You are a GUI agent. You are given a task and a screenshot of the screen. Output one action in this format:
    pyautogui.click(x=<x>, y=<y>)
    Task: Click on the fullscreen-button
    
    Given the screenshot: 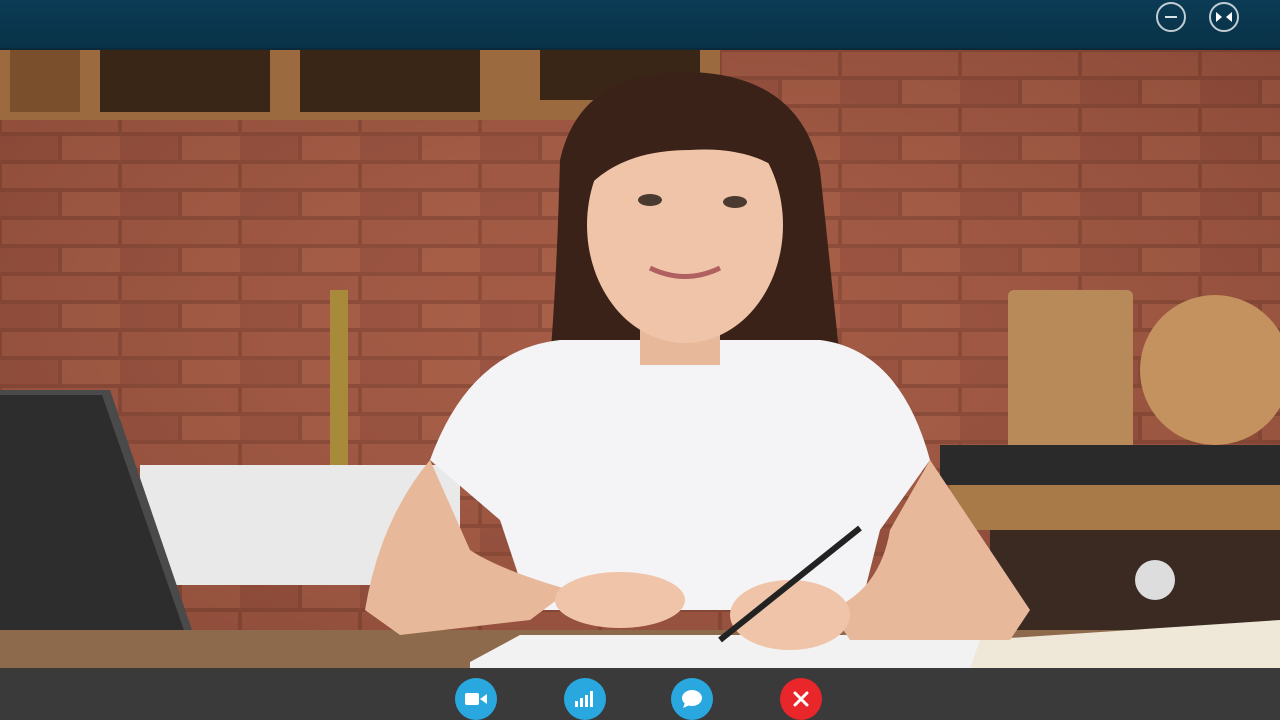 What is the action you would take?
    pyautogui.click(x=1224, y=17)
    